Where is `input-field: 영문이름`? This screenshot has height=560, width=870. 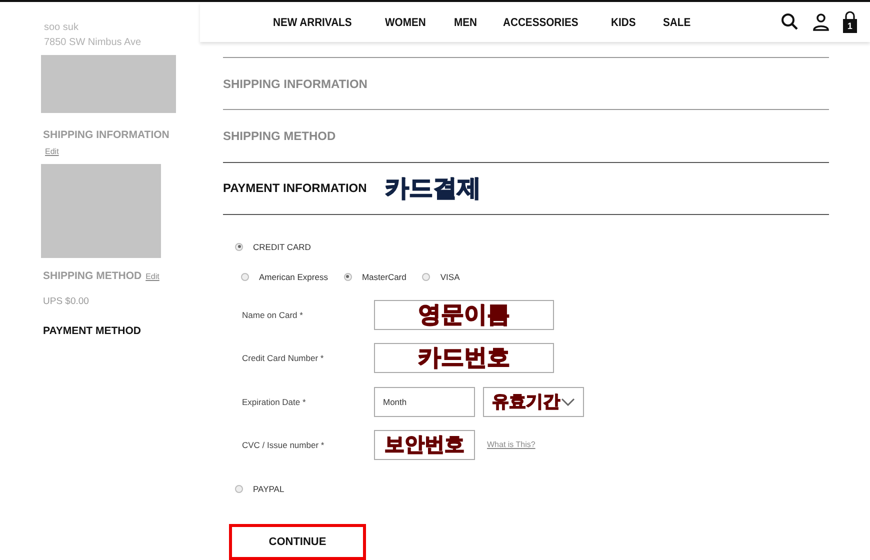
input-field: 영문이름 is located at coordinates (464, 315).